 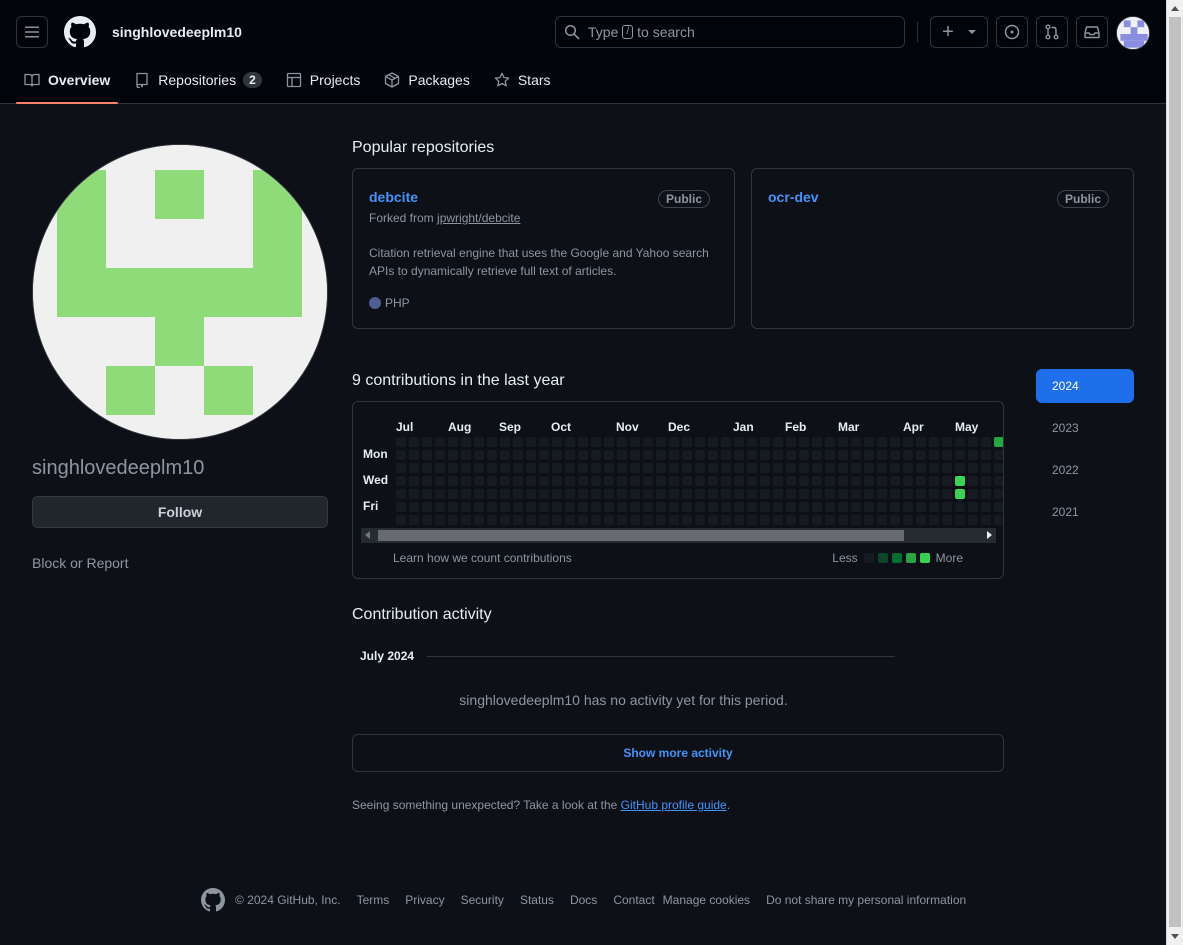 What do you see at coordinates (633, 900) in the screenshot?
I see `footer-link-contact: Contact` at bounding box center [633, 900].